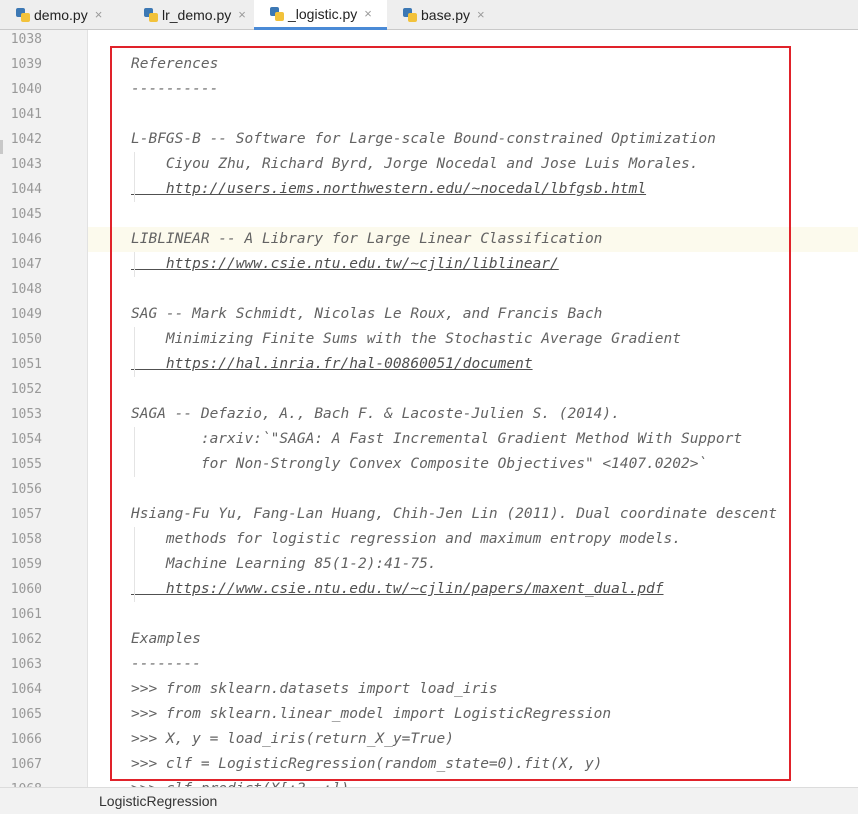 The width and height of the screenshot is (858, 814). I want to click on line-number: 1039, so click(21, 64).